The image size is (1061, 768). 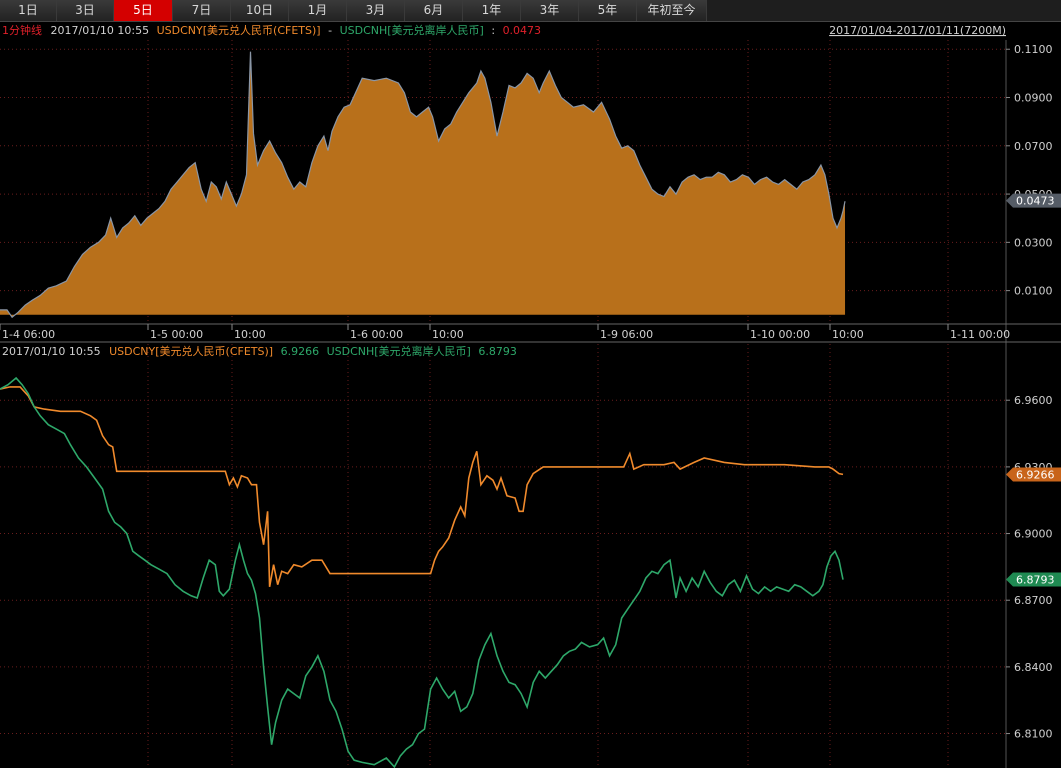 I want to click on bottom-header-series-a: USDCNY[美元兑人民币(CFETS)], so click(x=191, y=351).